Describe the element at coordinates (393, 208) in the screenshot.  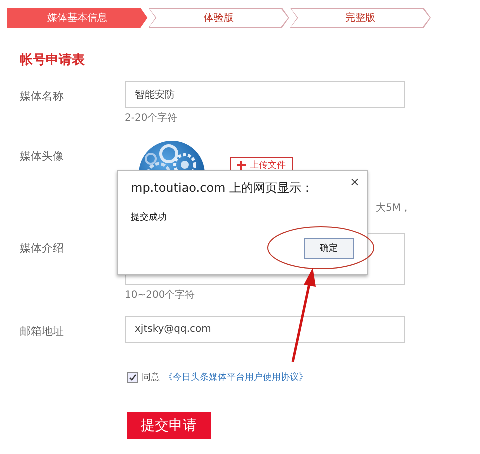
I see `hint-text: 大5M，` at that location.